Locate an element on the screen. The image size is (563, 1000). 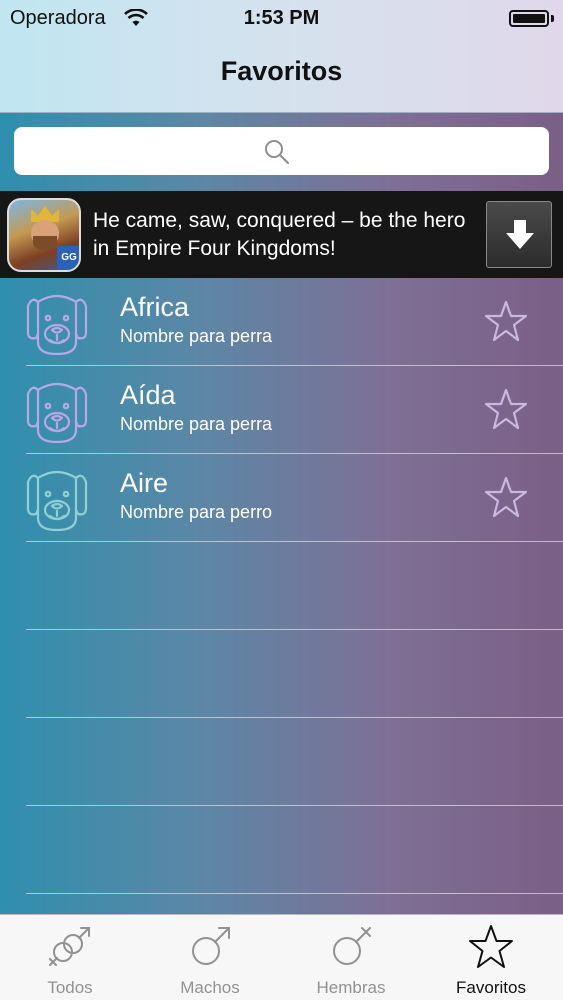
clock: 1:53 PM is located at coordinates (281, 18).